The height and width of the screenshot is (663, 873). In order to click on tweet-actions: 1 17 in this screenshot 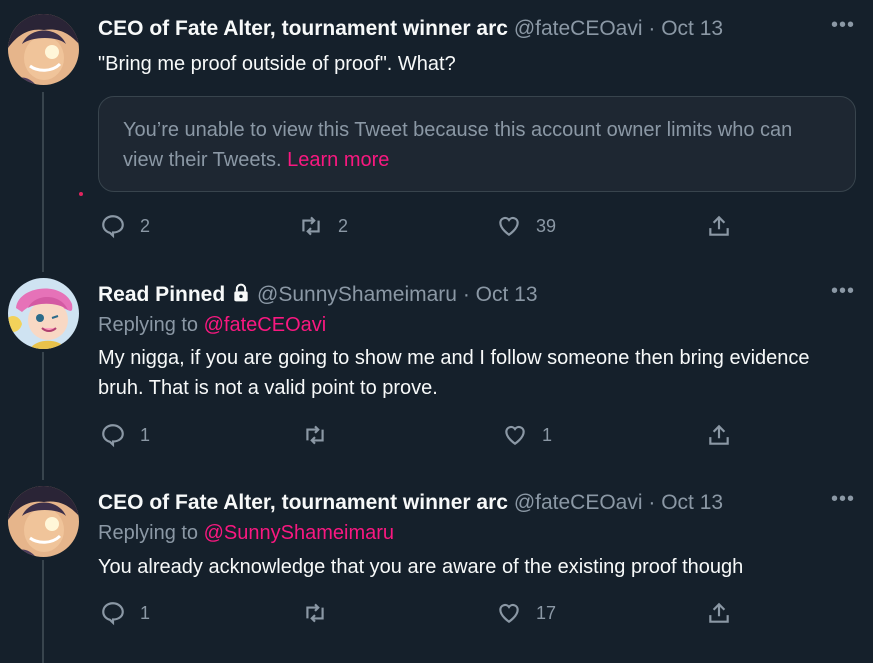, I will do `click(468, 615)`.